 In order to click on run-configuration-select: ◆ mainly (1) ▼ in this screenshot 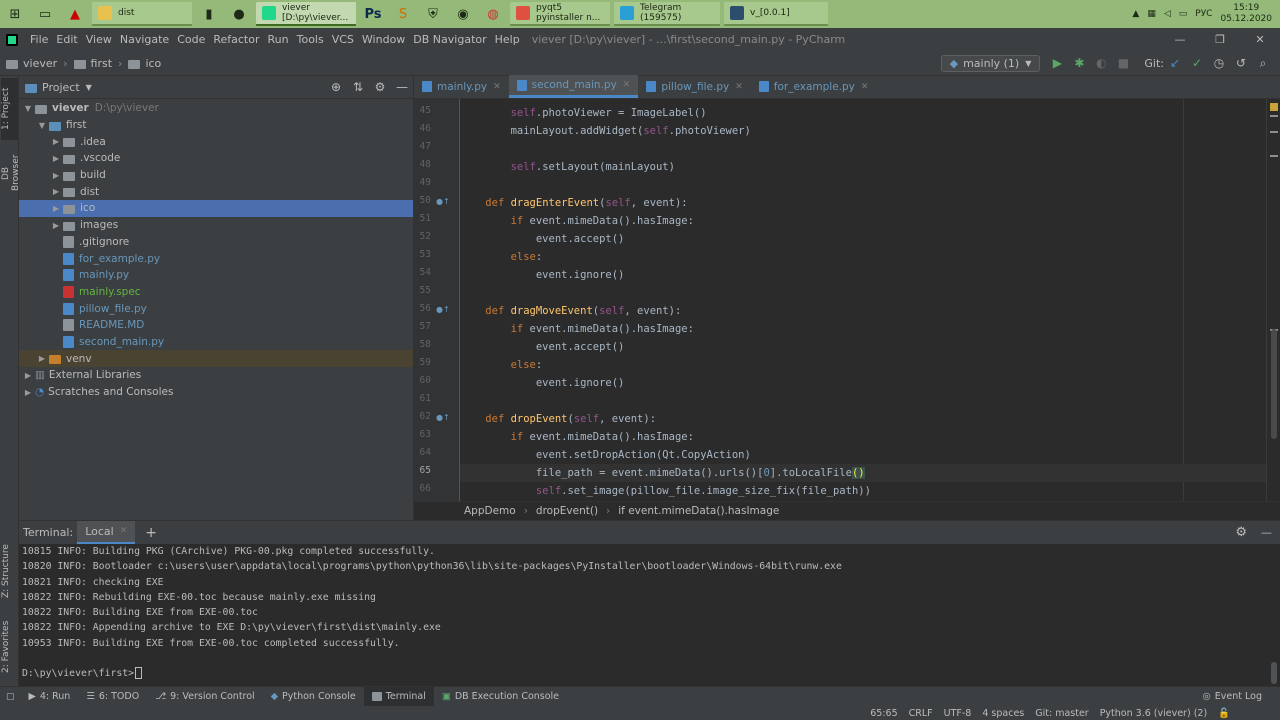, I will do `click(990, 63)`.